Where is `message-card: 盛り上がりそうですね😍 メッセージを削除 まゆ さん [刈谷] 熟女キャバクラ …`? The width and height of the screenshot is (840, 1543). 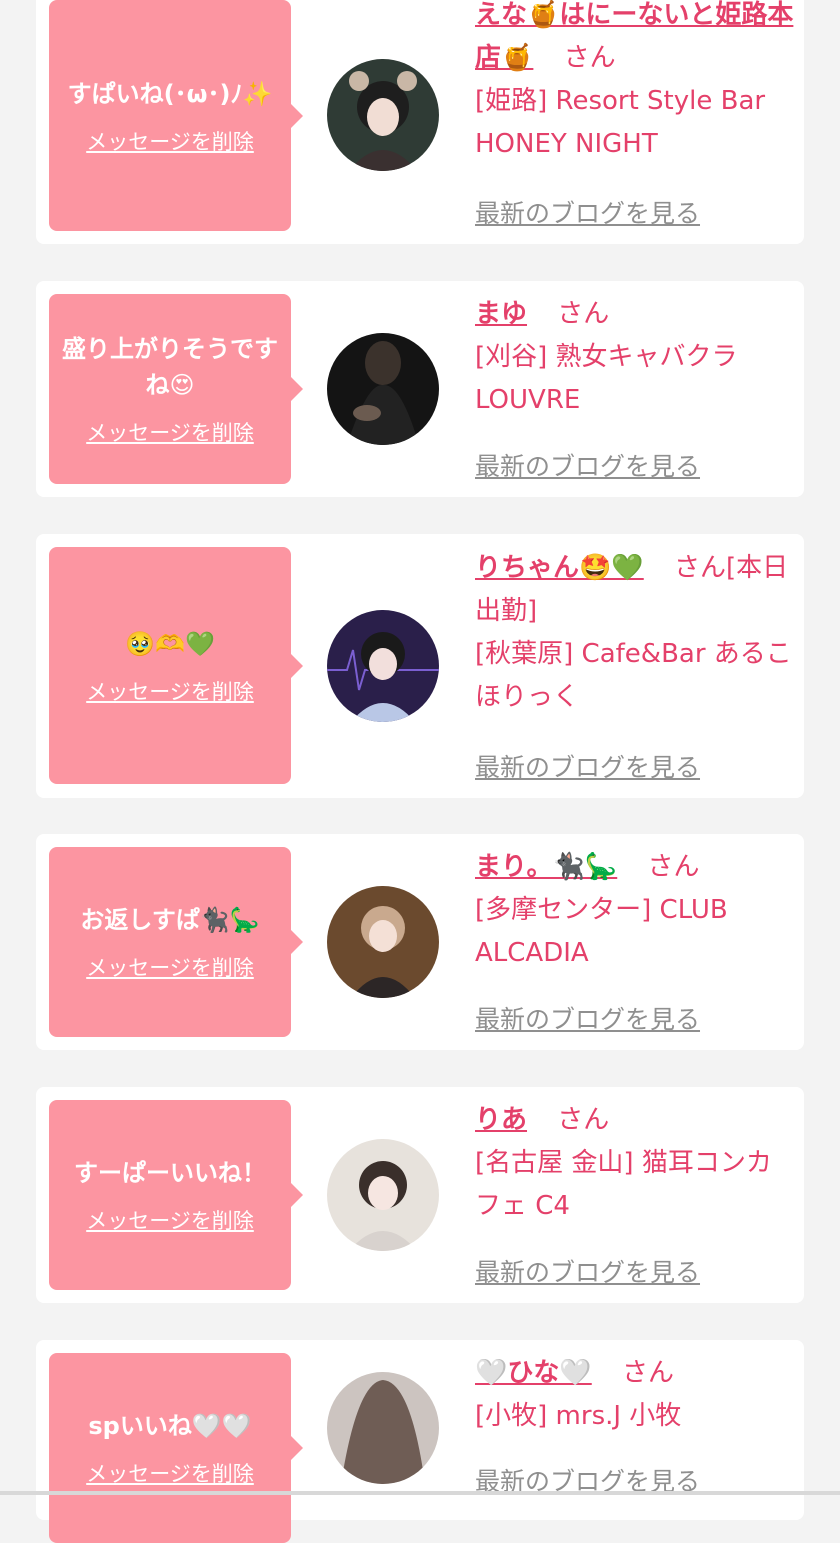 message-card: 盛り上がりそうですね😍 メッセージを削除 まゆ さん [刈谷] 熟女キャバクラ … is located at coordinates (420, 389).